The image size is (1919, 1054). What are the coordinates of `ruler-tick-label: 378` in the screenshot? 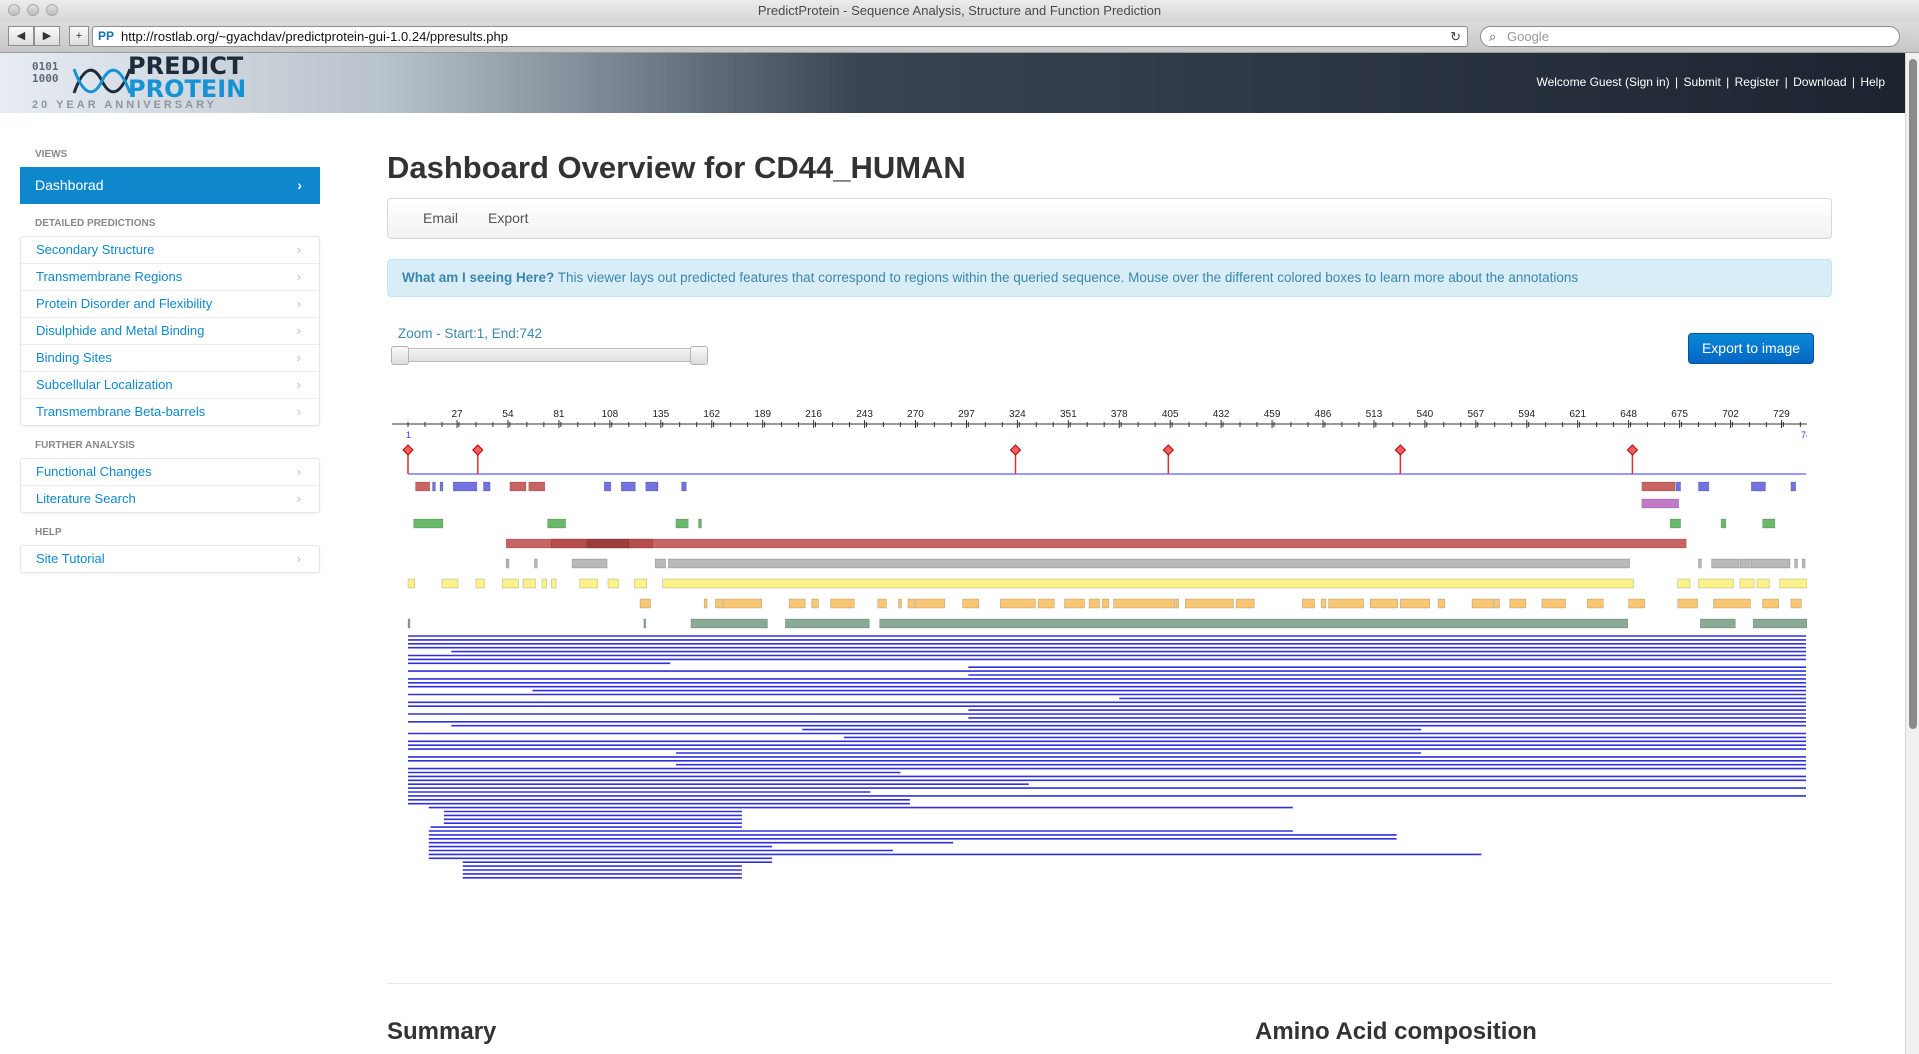 It's located at (1119, 414).